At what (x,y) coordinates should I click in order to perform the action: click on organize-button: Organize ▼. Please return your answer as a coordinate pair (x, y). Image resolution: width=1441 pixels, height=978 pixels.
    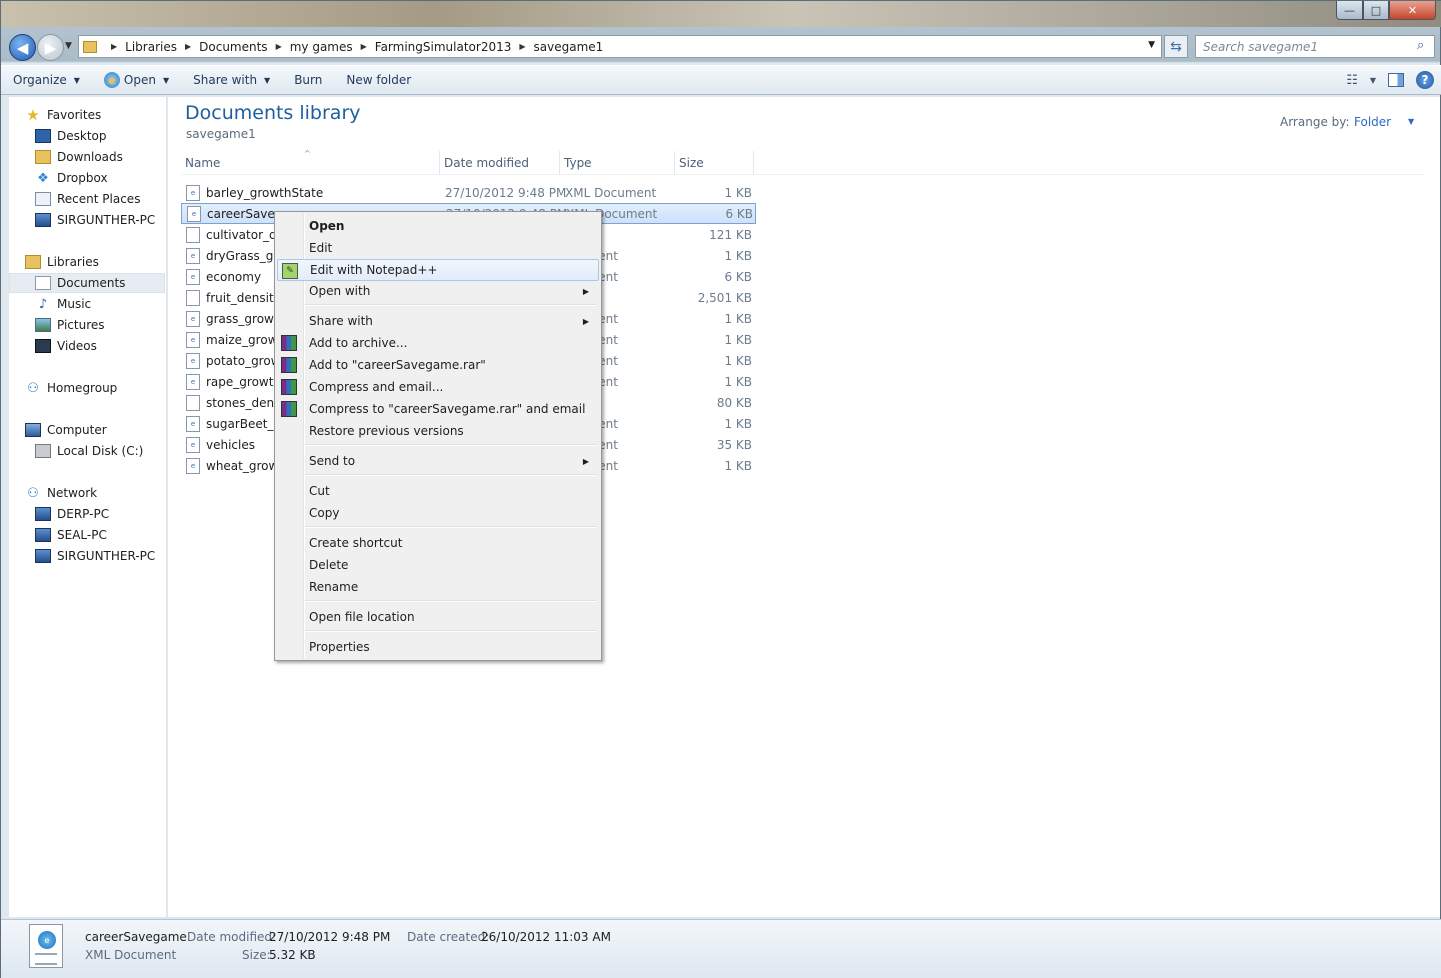
    Looking at the image, I should click on (46, 80).